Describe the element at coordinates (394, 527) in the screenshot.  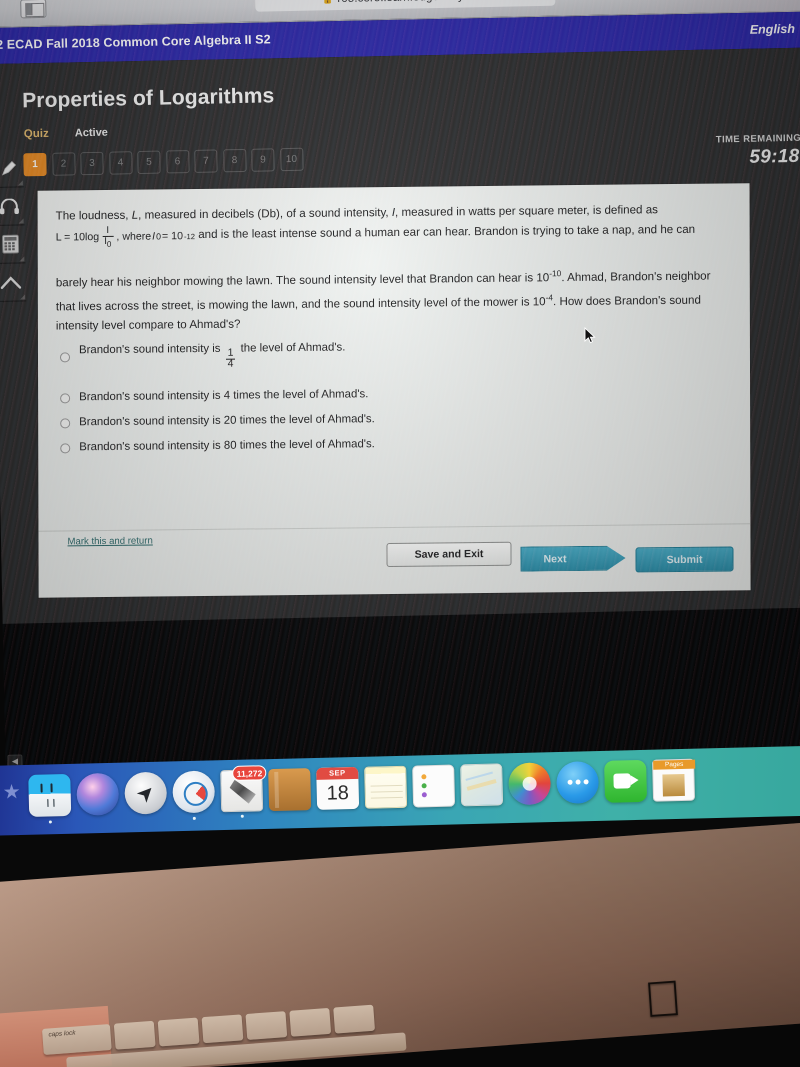
I see `footer-divider` at that location.